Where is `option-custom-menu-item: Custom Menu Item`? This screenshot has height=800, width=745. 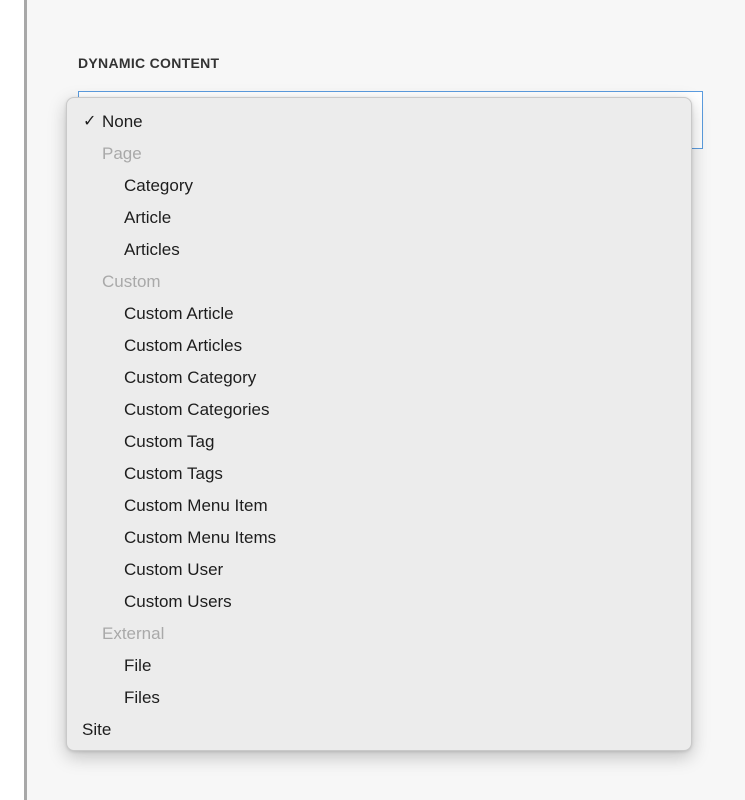
option-custom-menu-item: Custom Menu Item is located at coordinates (379, 506).